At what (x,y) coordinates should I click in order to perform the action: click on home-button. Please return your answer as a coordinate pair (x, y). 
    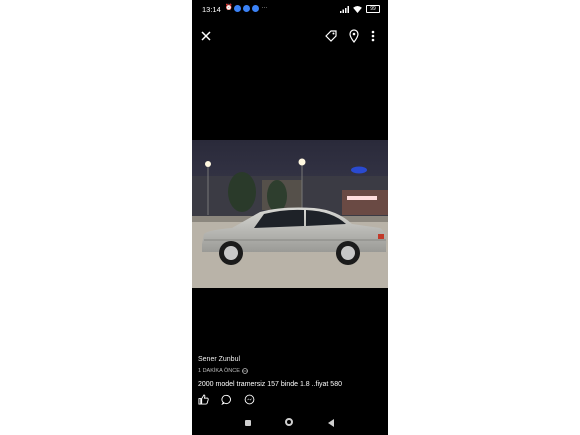
    Looking at the image, I should click on (289, 422).